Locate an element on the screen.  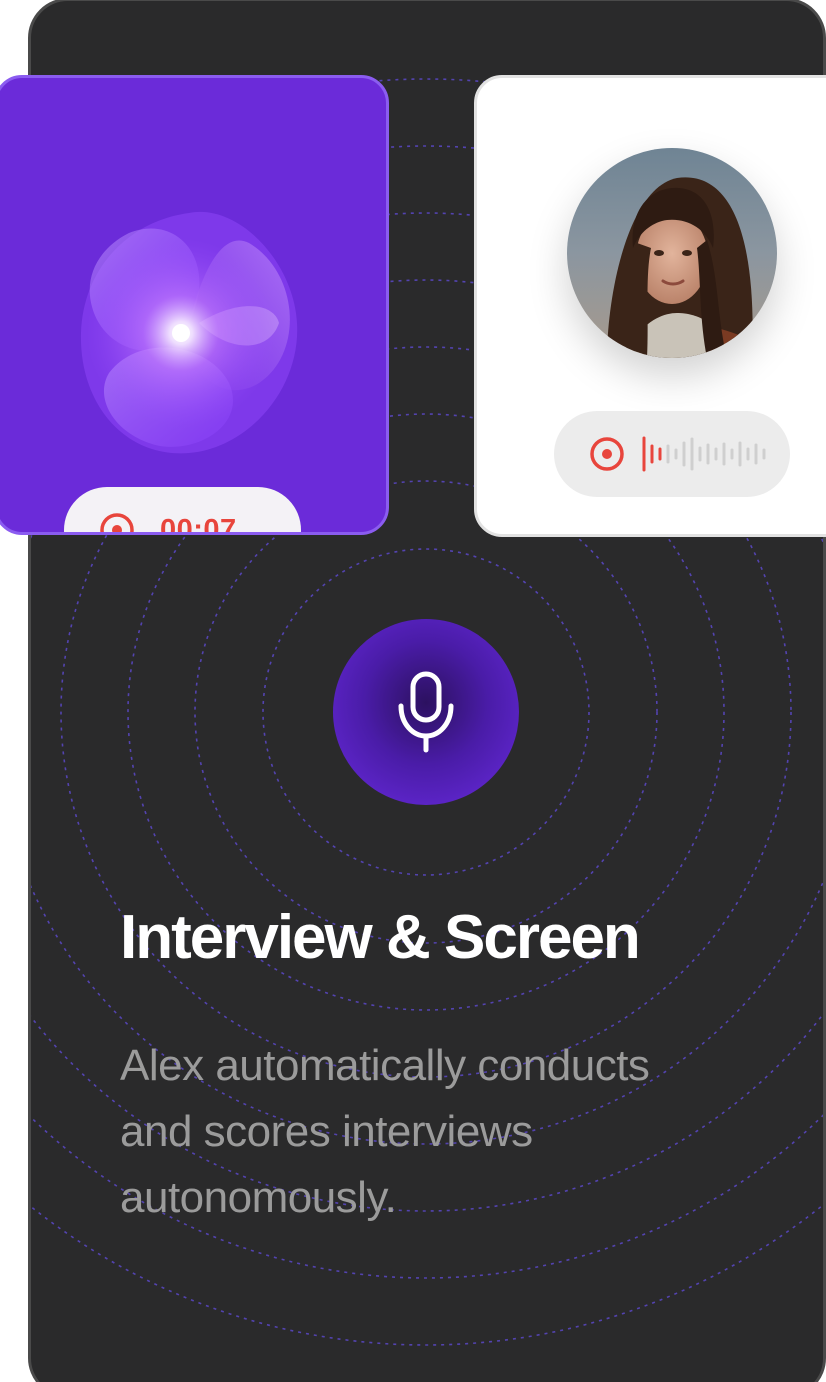
microphone-button is located at coordinates (426, 712).